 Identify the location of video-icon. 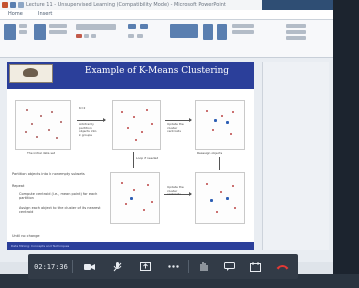
(89, 266).